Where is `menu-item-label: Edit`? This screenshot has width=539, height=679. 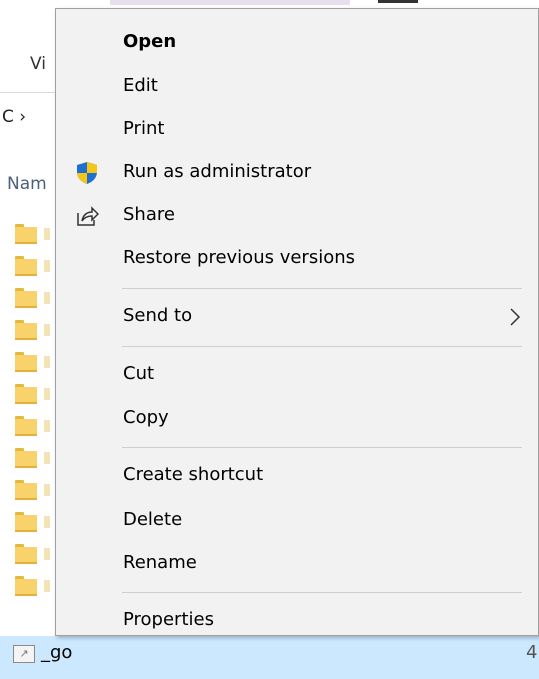 menu-item-label: Edit is located at coordinates (140, 85).